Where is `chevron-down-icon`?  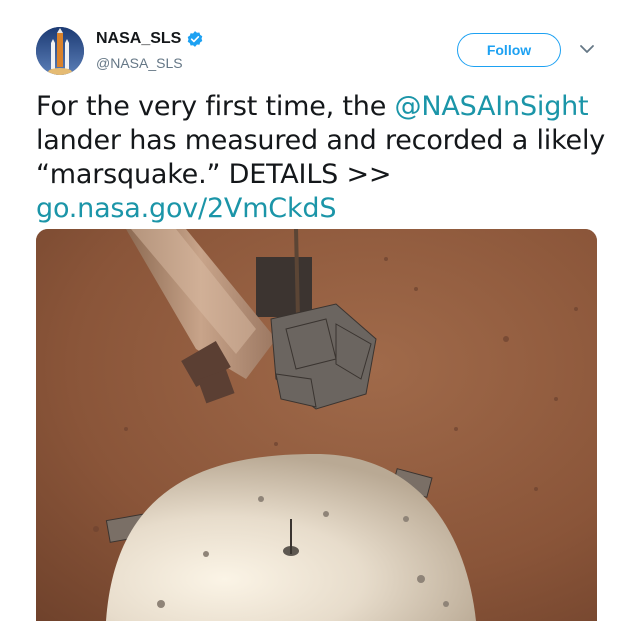 chevron-down-icon is located at coordinates (587, 49).